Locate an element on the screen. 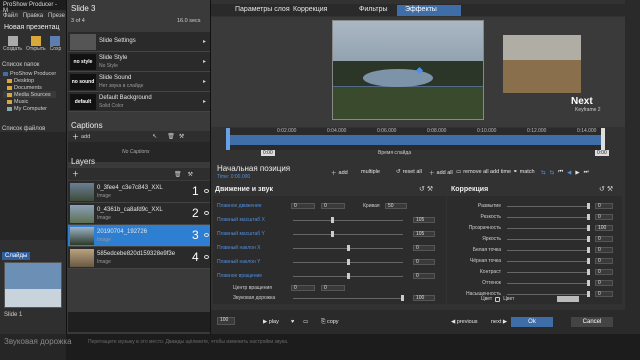  motion-row: Плавное движение 0 0 Кривая 50 is located at coordinates (329, 206).